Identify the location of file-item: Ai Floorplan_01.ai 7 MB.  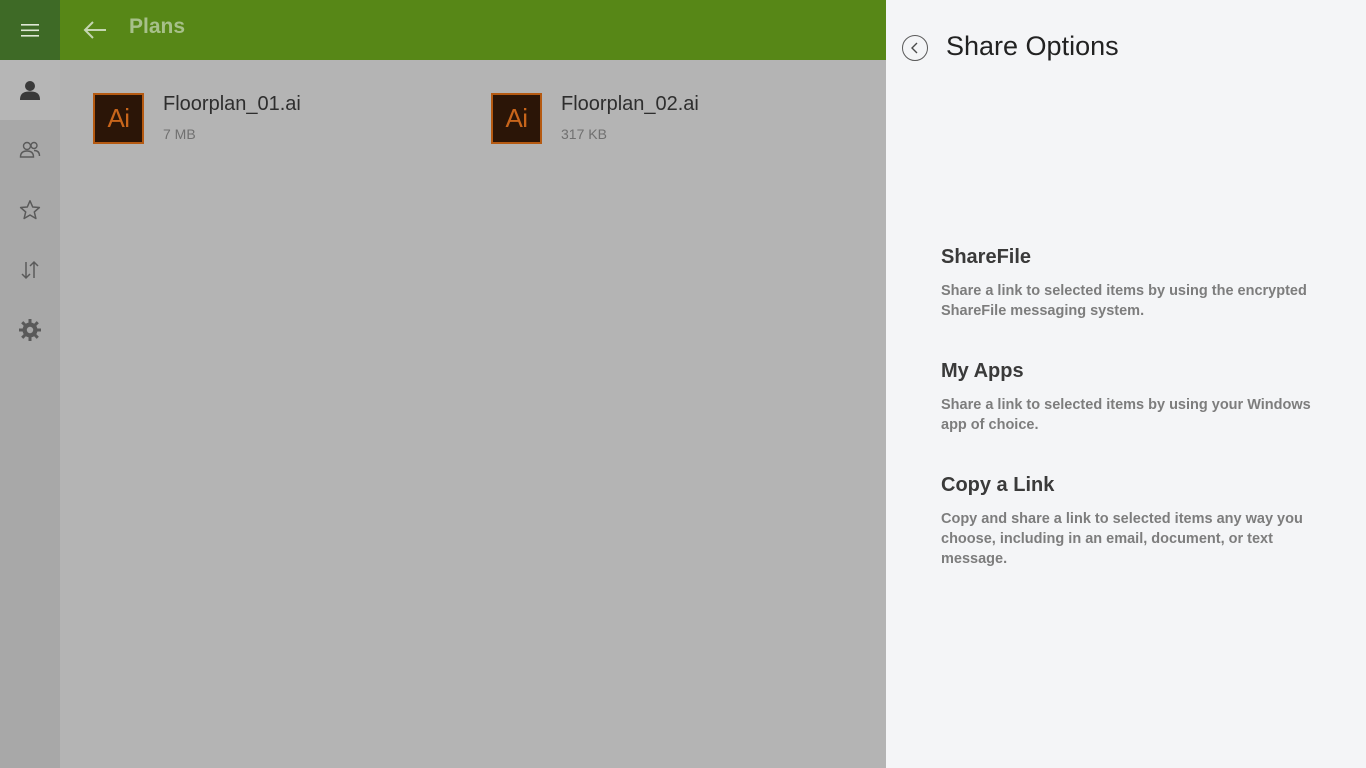
(263, 120).